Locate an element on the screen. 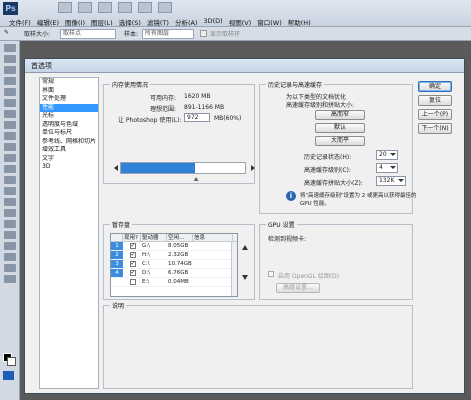 This screenshot has height=400, width=471. slider-left-arrow-icon is located at coordinates (116, 168).